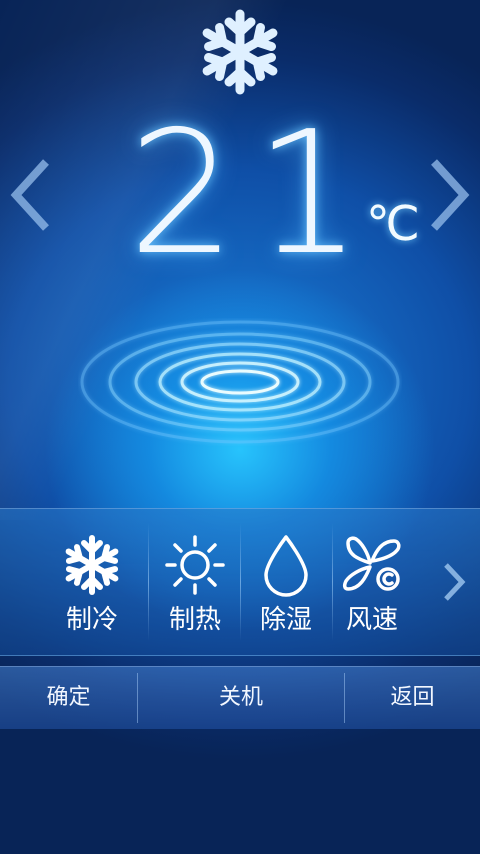 The image size is (480, 854). I want to click on mode-button-fan-speed: 风速, so click(372, 582).